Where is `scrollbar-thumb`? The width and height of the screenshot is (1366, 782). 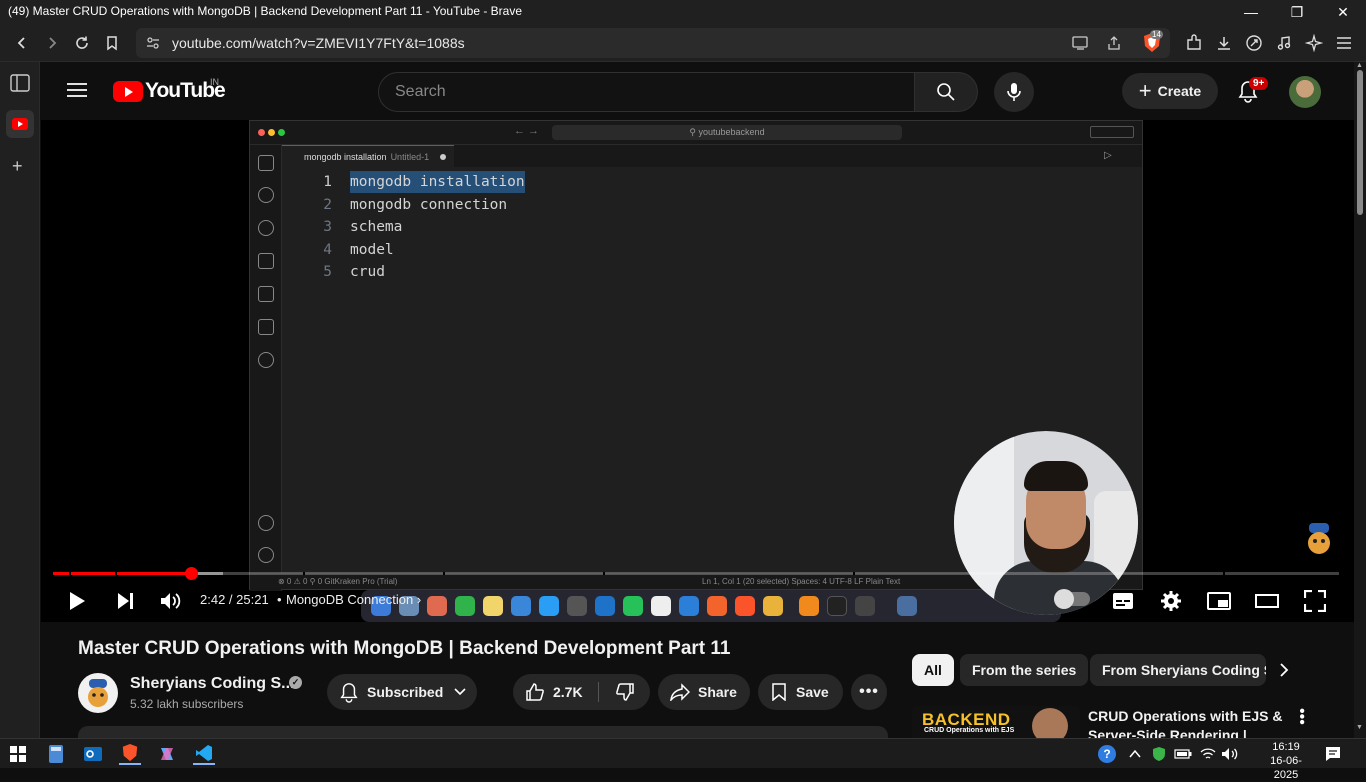 scrollbar-thumb is located at coordinates (1360, 142).